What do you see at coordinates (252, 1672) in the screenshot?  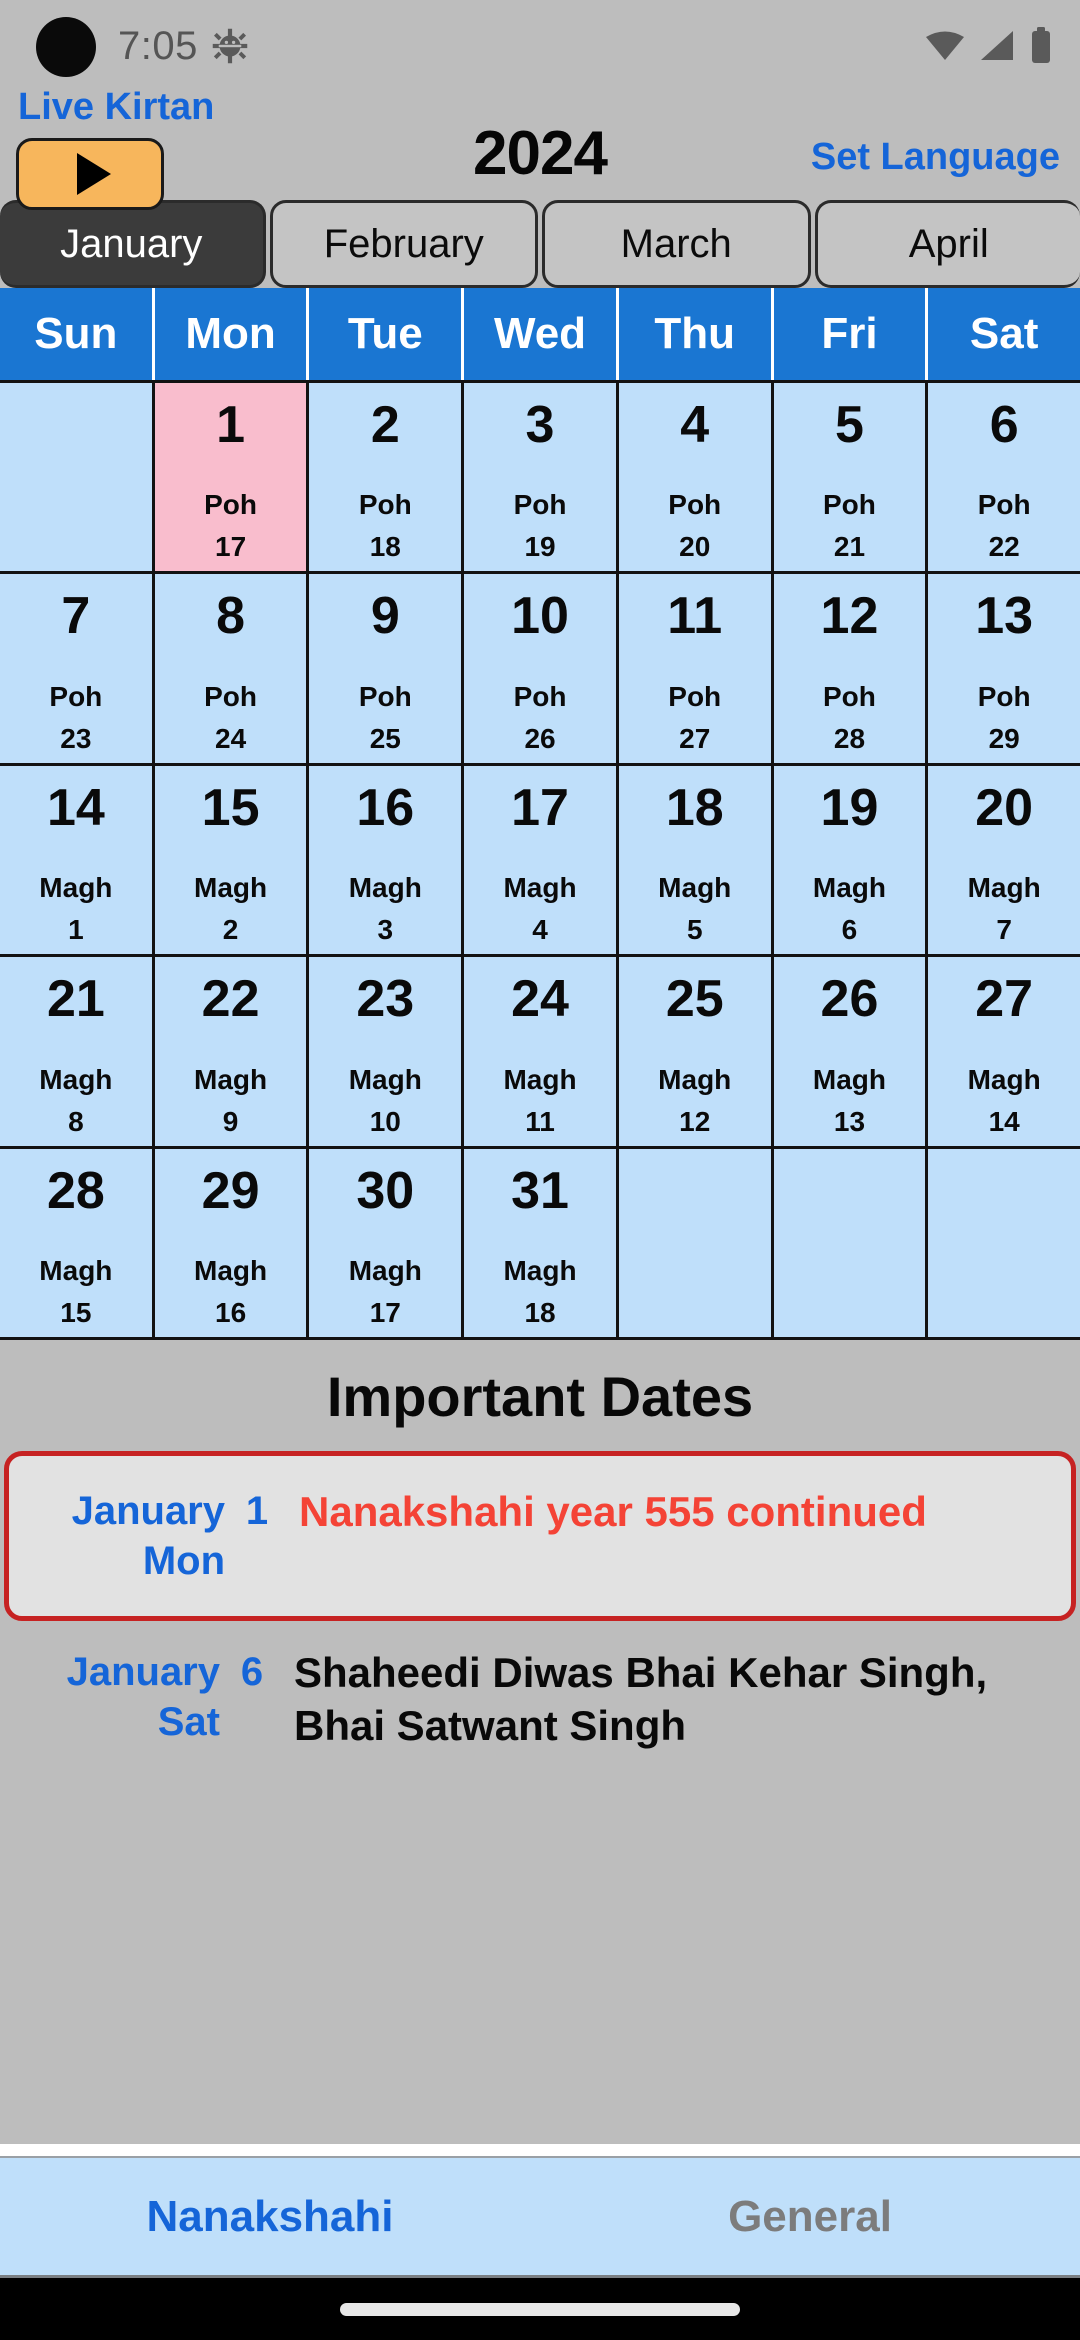 I see `event-day-number: 6` at bounding box center [252, 1672].